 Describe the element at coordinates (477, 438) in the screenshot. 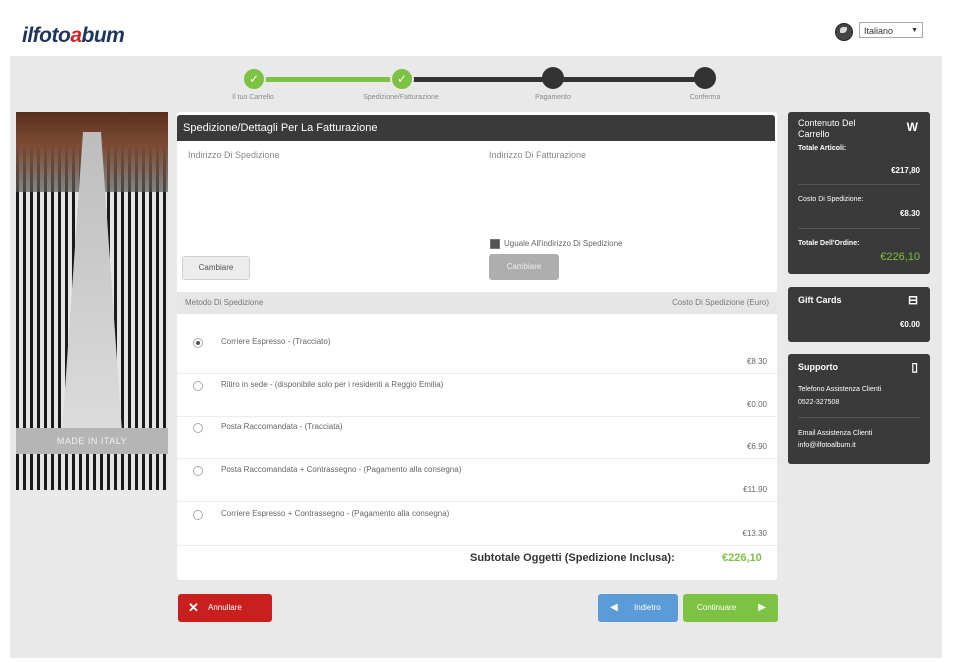

I see `shipping-option: Posta Raccomandata - (Tracciata) €6.90` at that location.